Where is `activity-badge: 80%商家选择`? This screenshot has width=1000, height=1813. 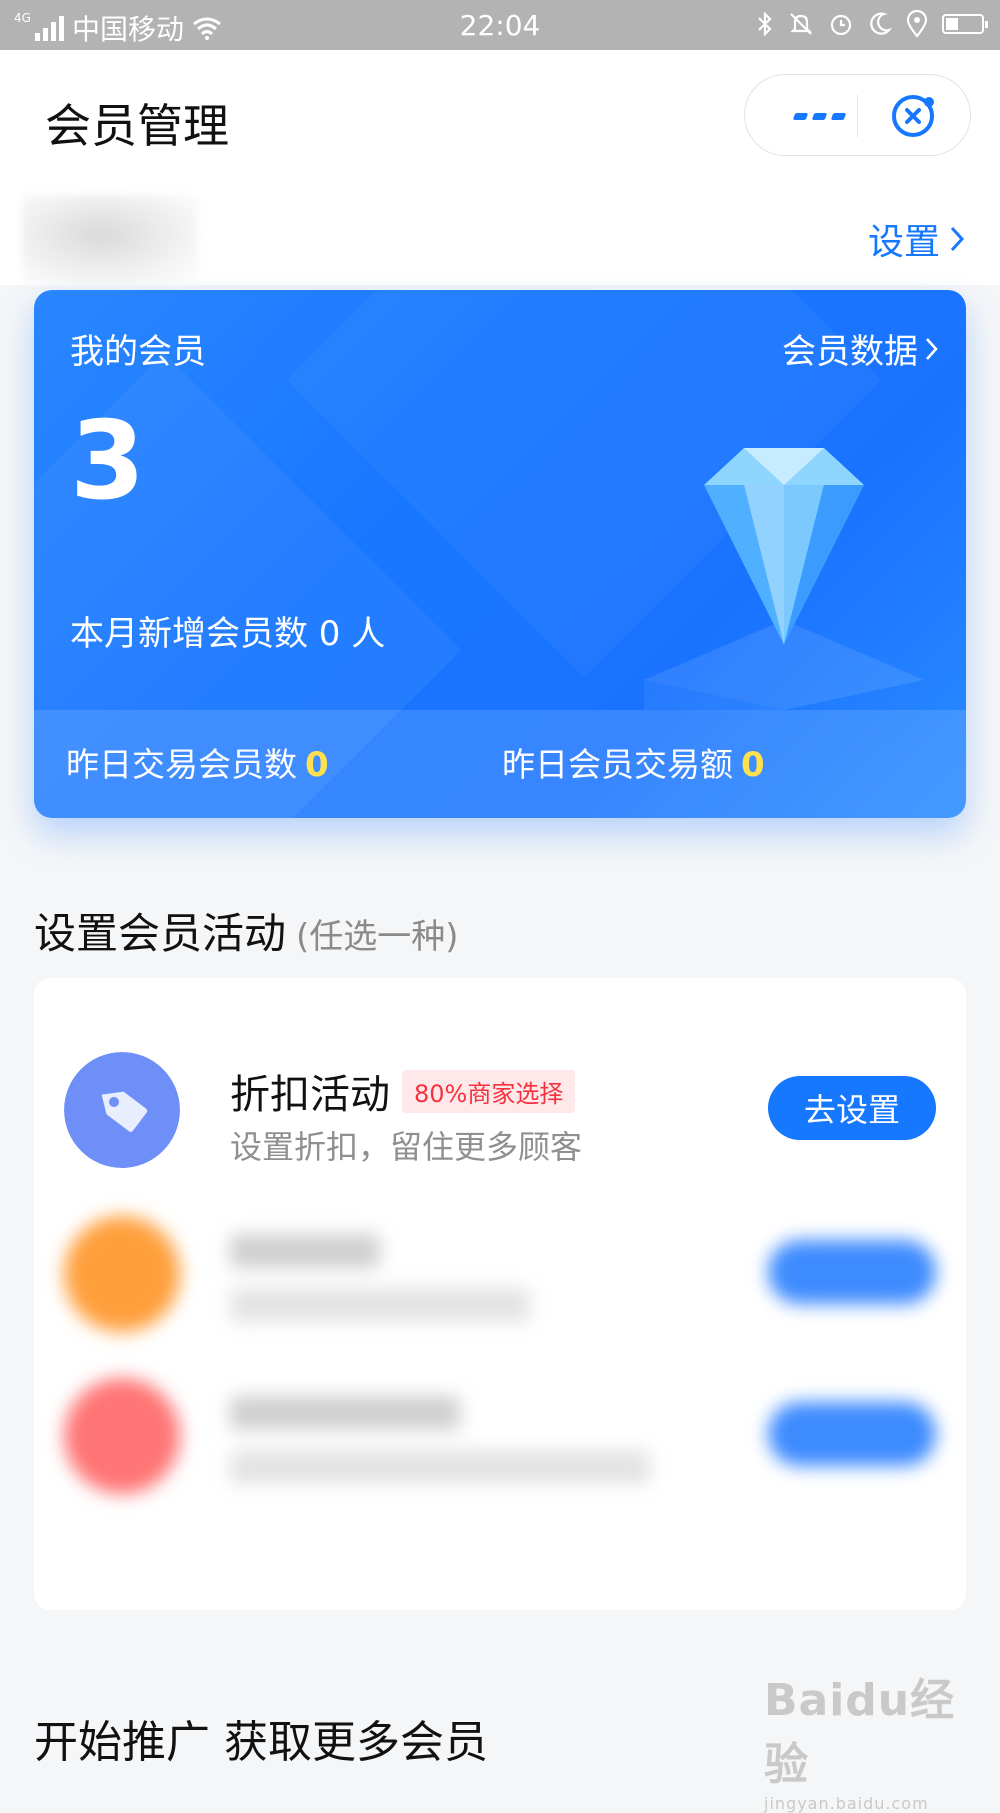
activity-badge: 80%商家选择 is located at coordinates (489, 1091).